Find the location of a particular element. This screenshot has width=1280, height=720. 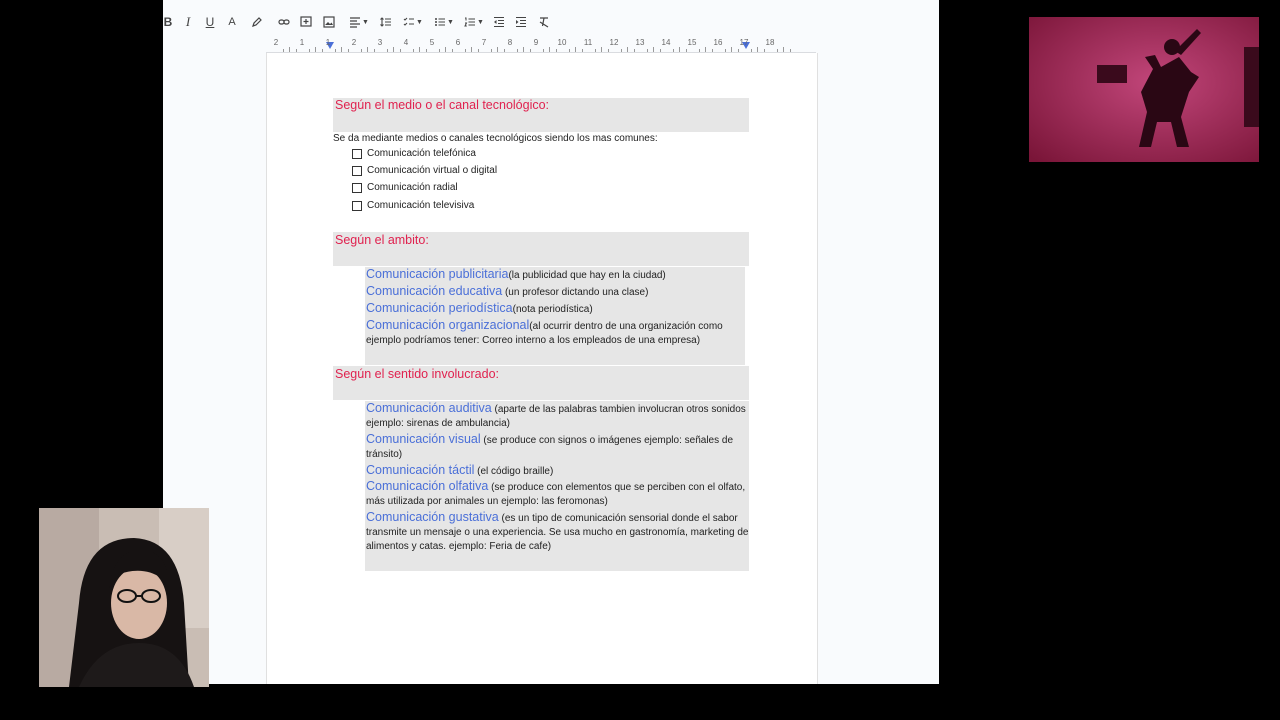

checklist-item: Comunicación virtual o digital is located at coordinates (432, 170).